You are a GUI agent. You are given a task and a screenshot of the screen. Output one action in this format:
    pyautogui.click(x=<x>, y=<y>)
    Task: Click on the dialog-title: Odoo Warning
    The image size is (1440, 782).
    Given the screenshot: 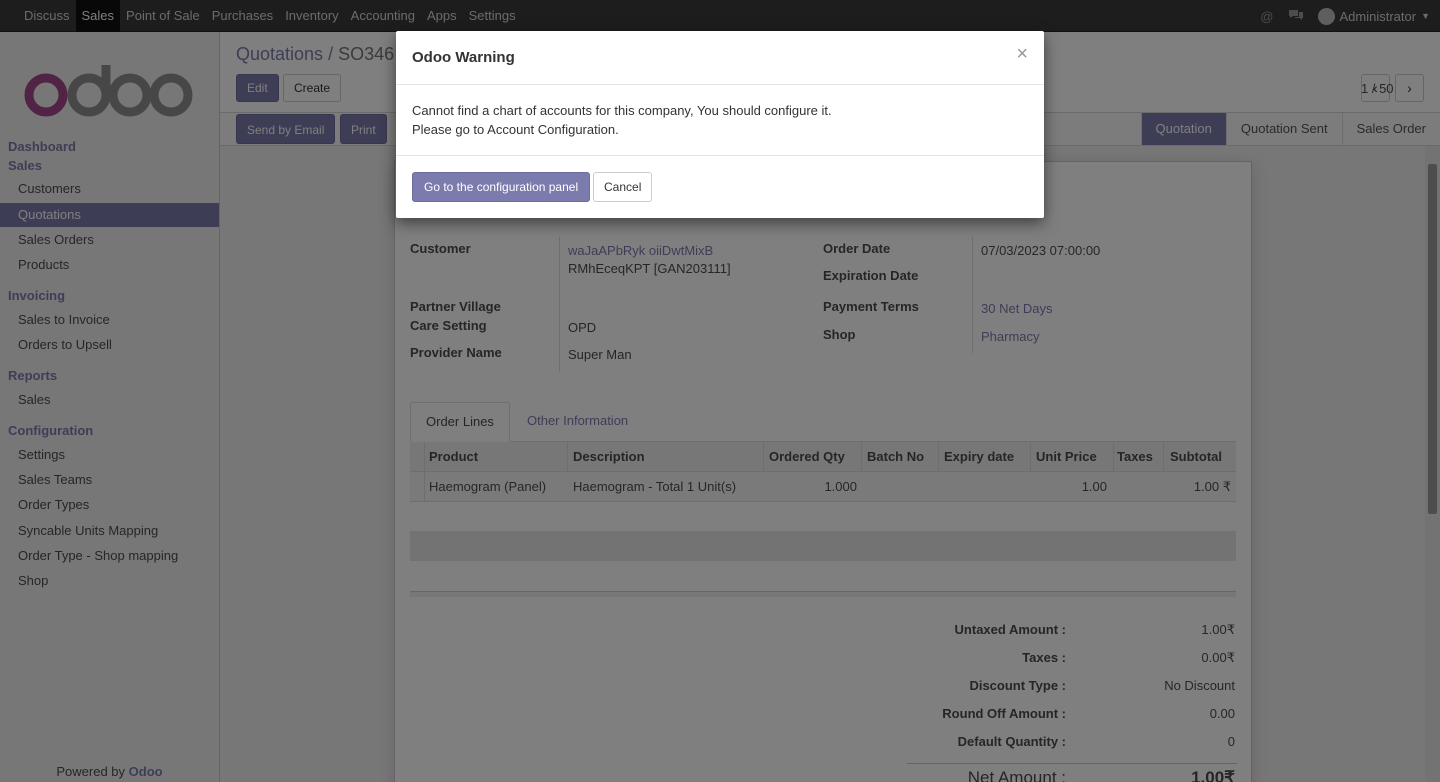 What is the action you would take?
    pyautogui.click(x=463, y=57)
    